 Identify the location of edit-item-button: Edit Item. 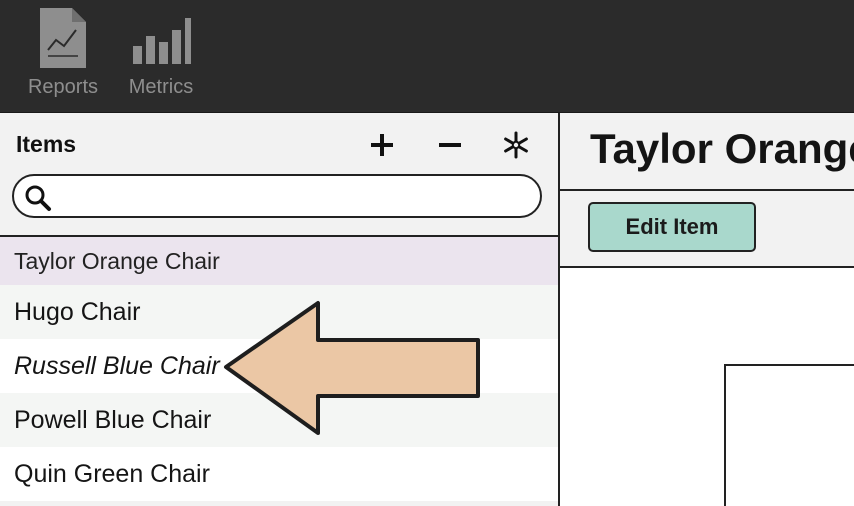
(672, 227).